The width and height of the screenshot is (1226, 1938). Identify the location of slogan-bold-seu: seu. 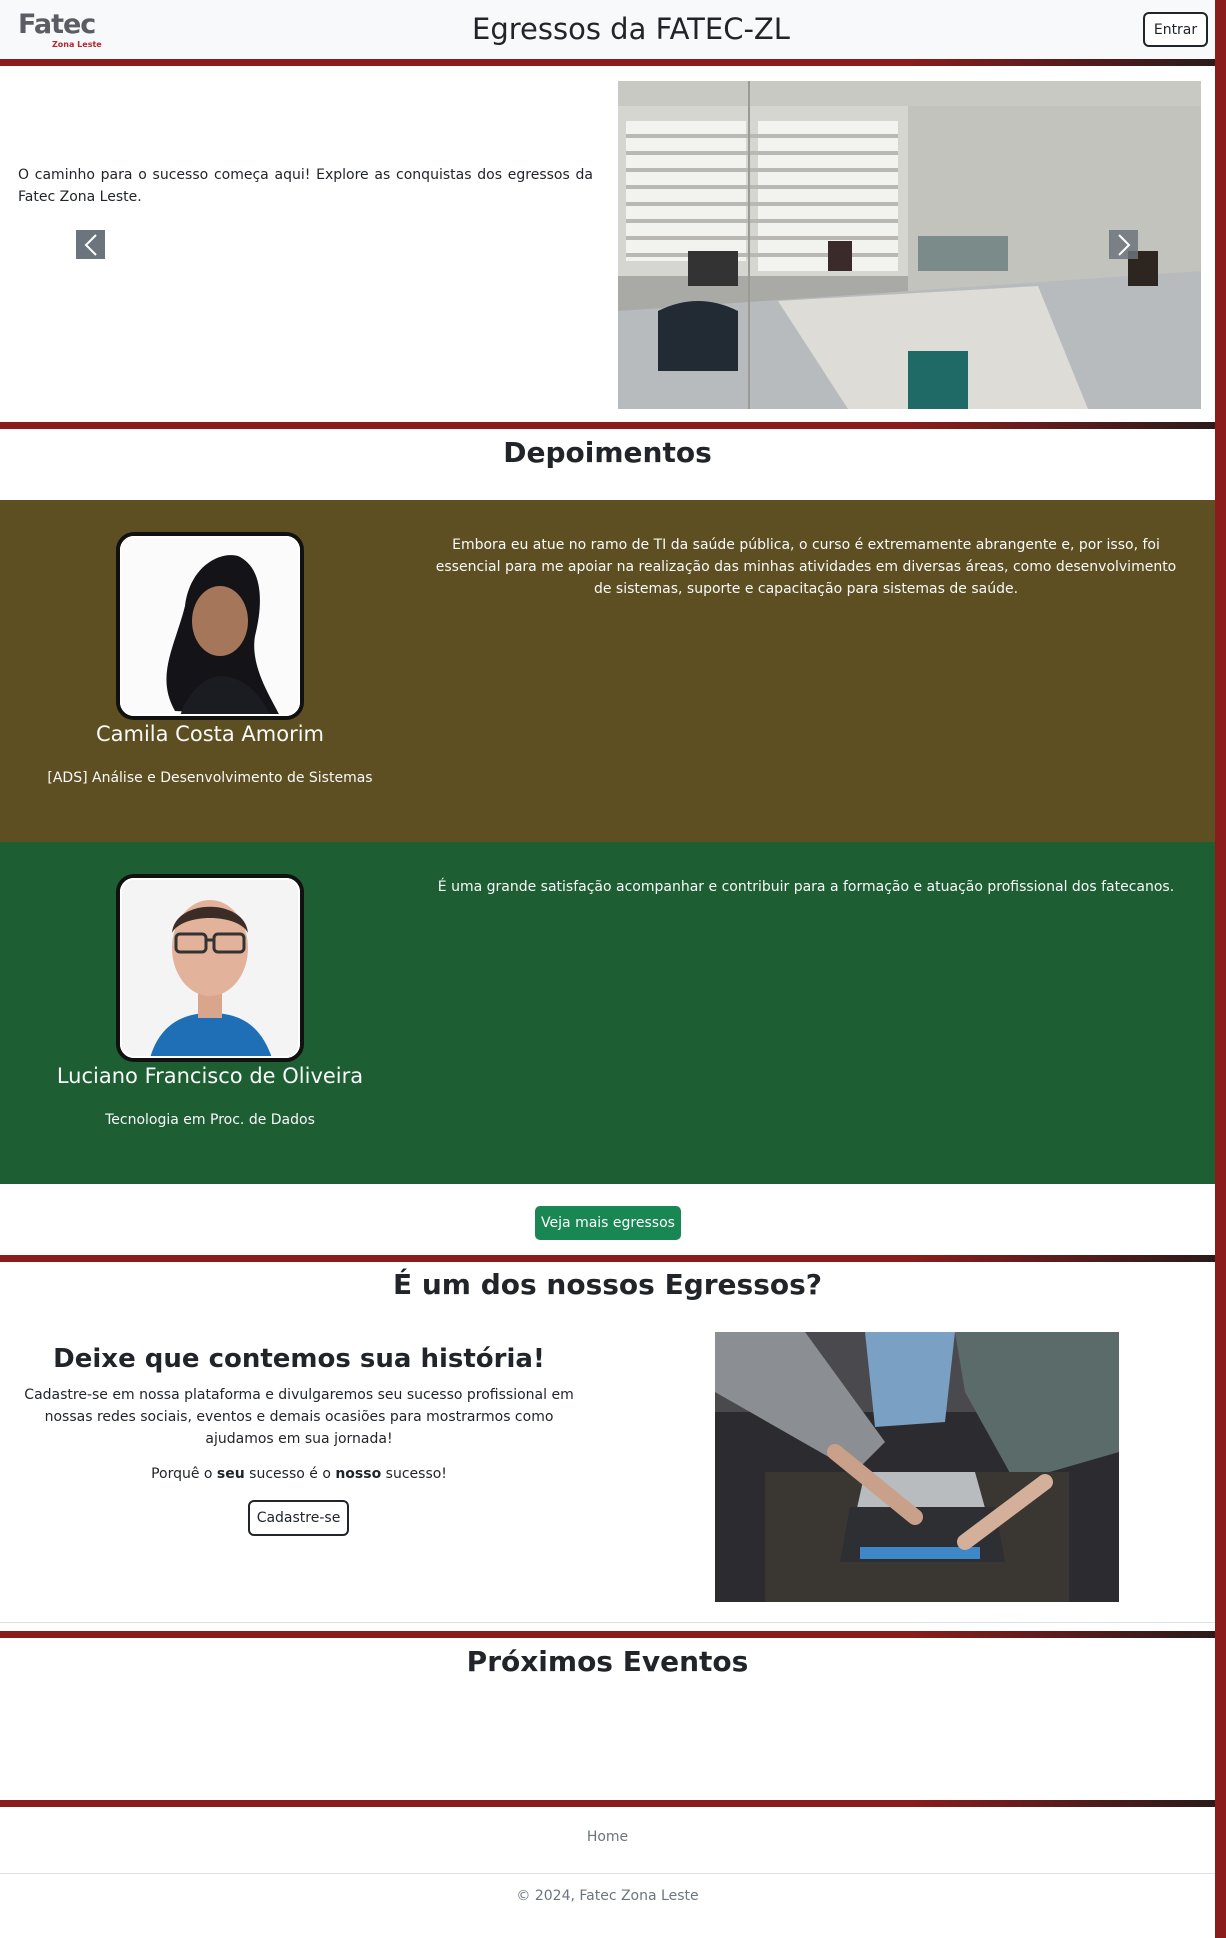
(230, 1474).